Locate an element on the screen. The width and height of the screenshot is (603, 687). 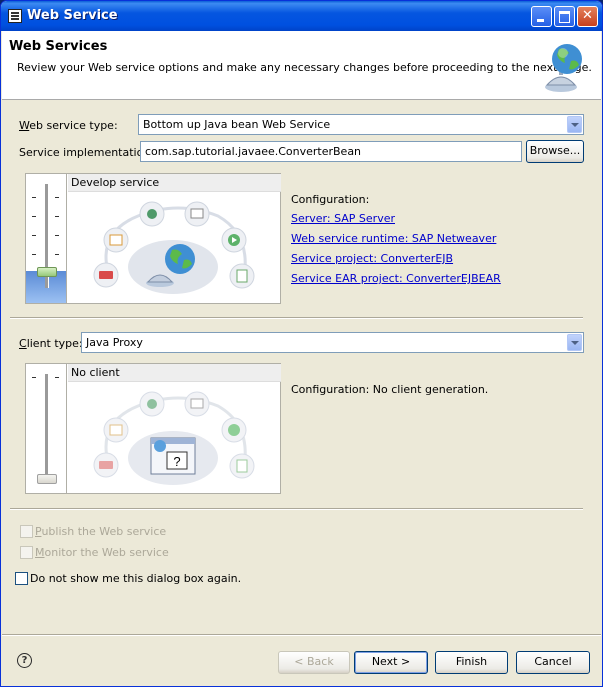
do-not-show-checkbox is located at coordinates (21, 578).